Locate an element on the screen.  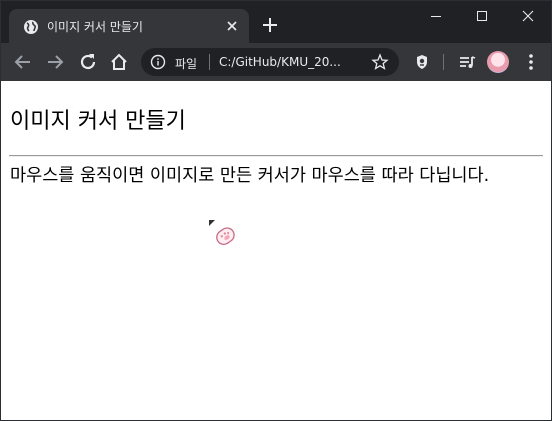
profile-avatar is located at coordinates (498, 62).